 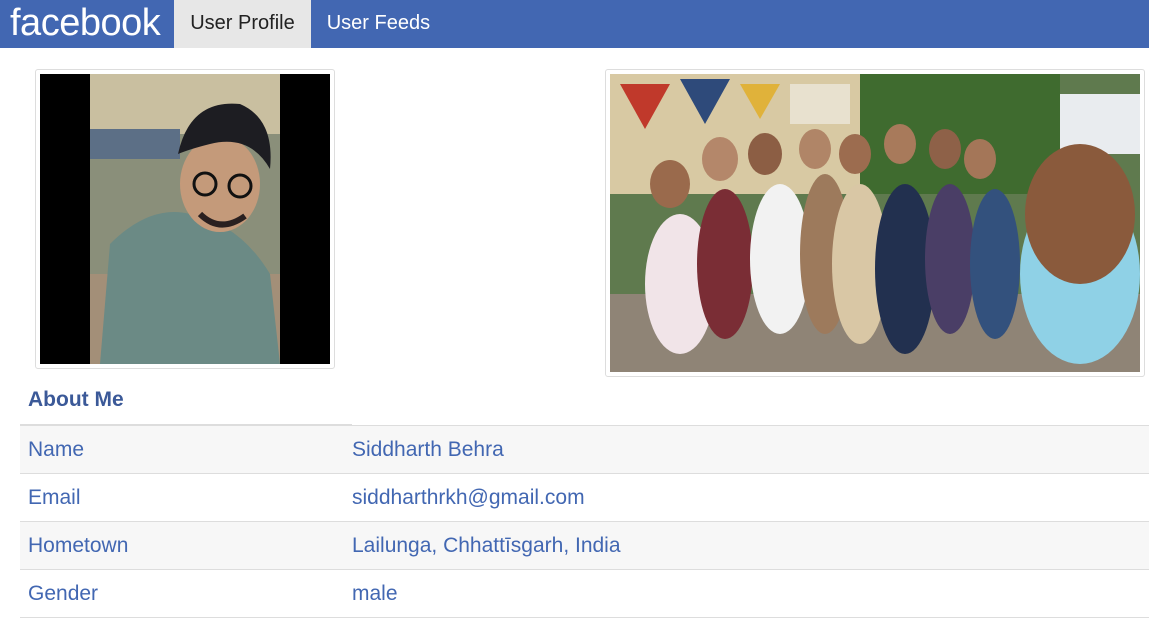 What do you see at coordinates (378, 24) in the screenshot?
I see `tab-user-feeds: User Feeds` at bounding box center [378, 24].